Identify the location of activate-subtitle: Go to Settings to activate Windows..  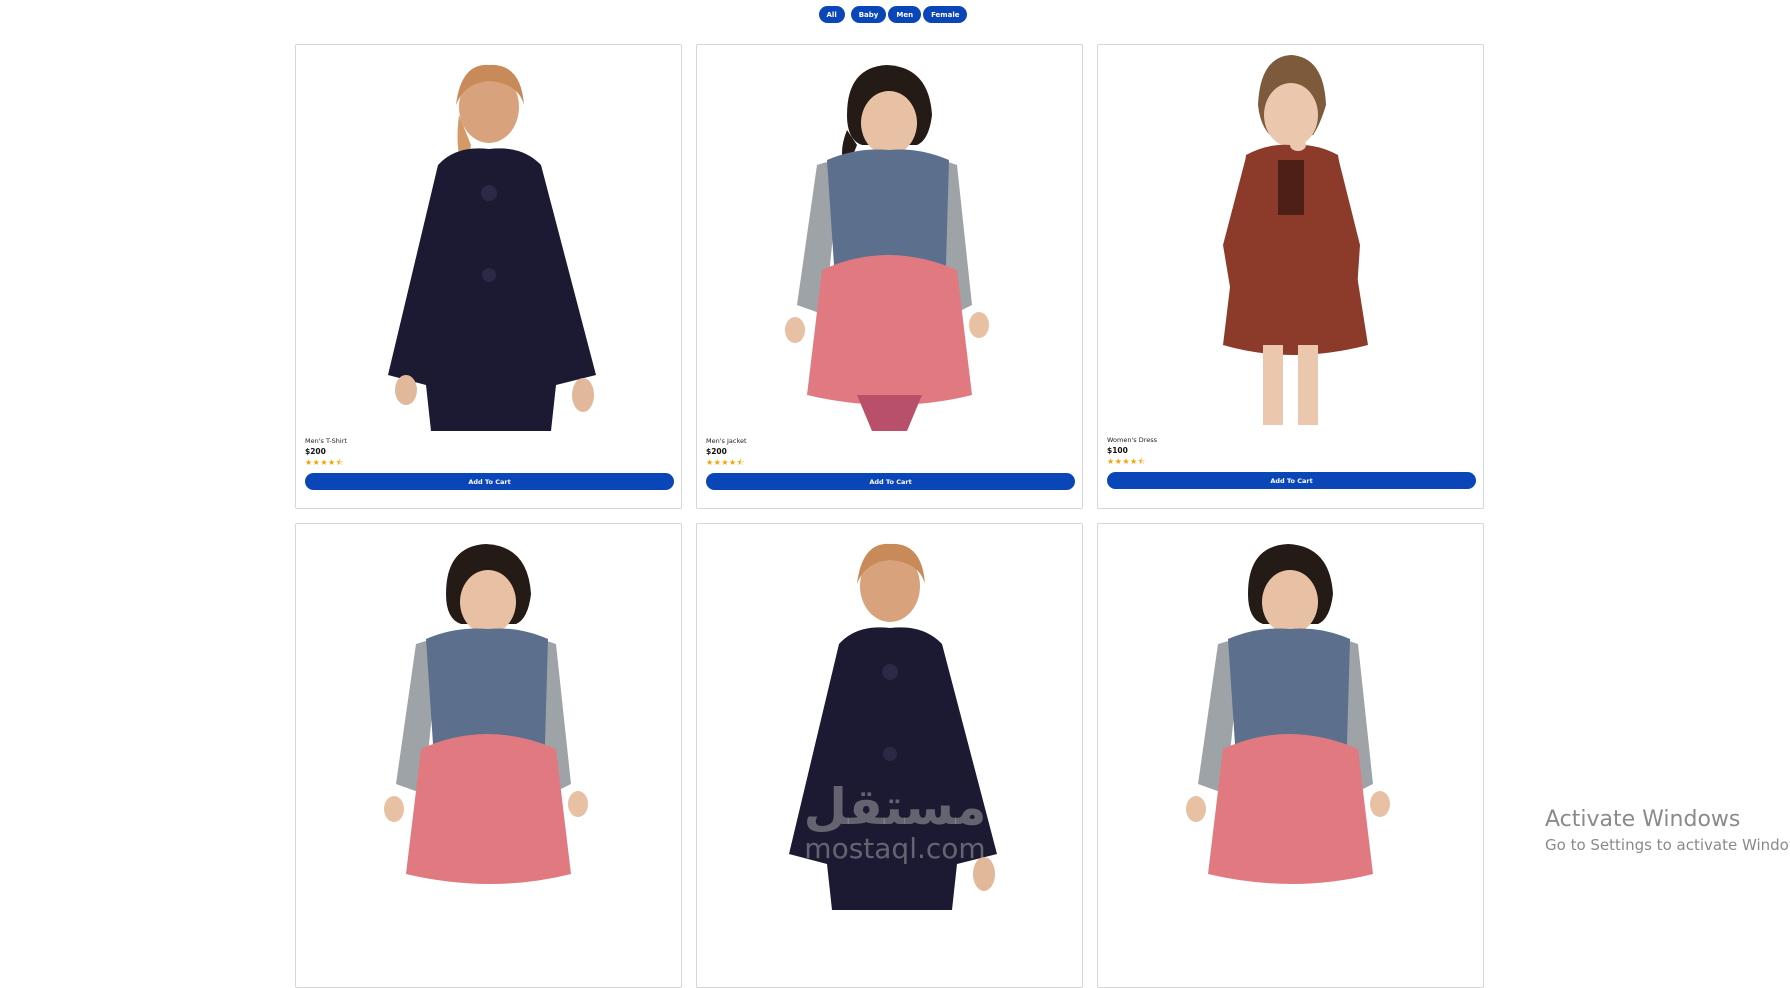
(1667, 845).